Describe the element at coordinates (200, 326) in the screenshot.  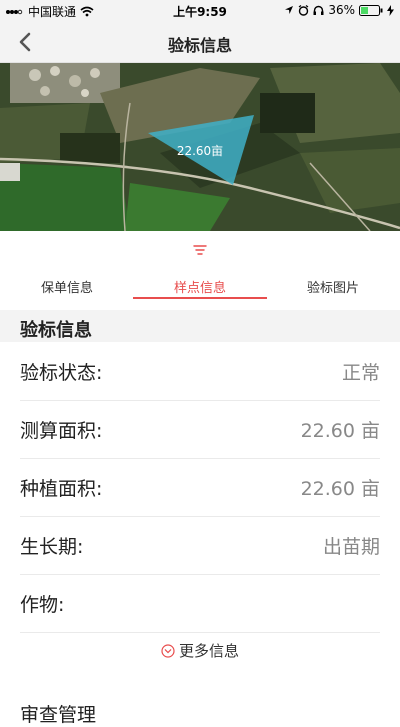
I see `section-header: 验标信息` at that location.